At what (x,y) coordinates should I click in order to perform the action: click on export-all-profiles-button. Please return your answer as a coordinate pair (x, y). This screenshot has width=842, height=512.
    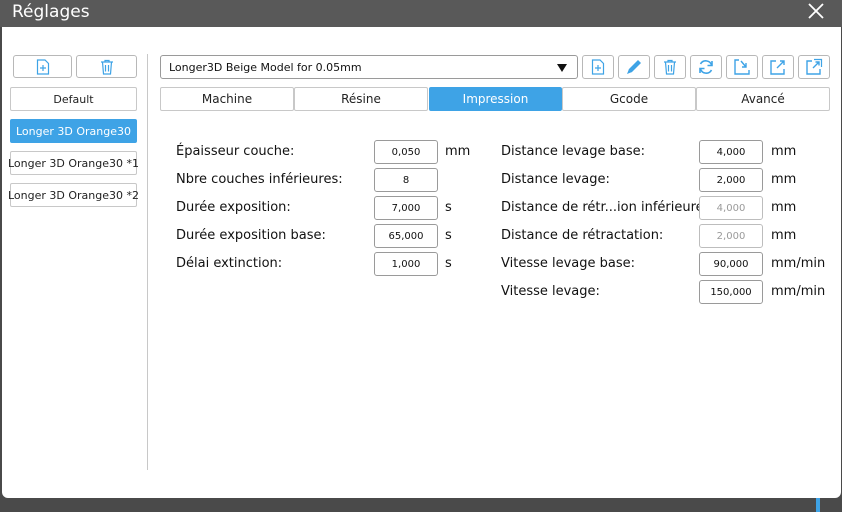
    Looking at the image, I should click on (814, 67).